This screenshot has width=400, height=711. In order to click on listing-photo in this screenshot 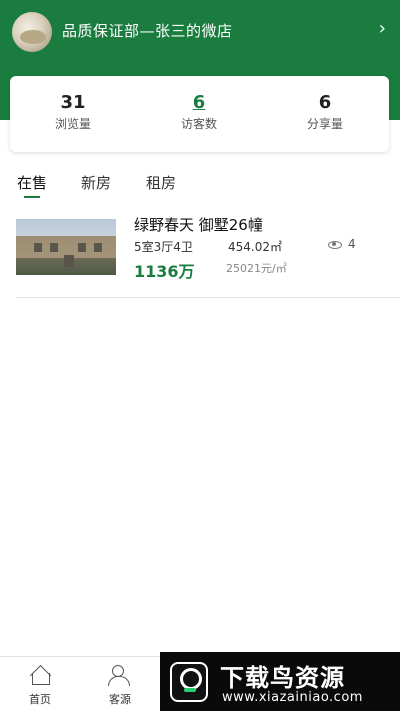, I will do `click(66, 247)`.